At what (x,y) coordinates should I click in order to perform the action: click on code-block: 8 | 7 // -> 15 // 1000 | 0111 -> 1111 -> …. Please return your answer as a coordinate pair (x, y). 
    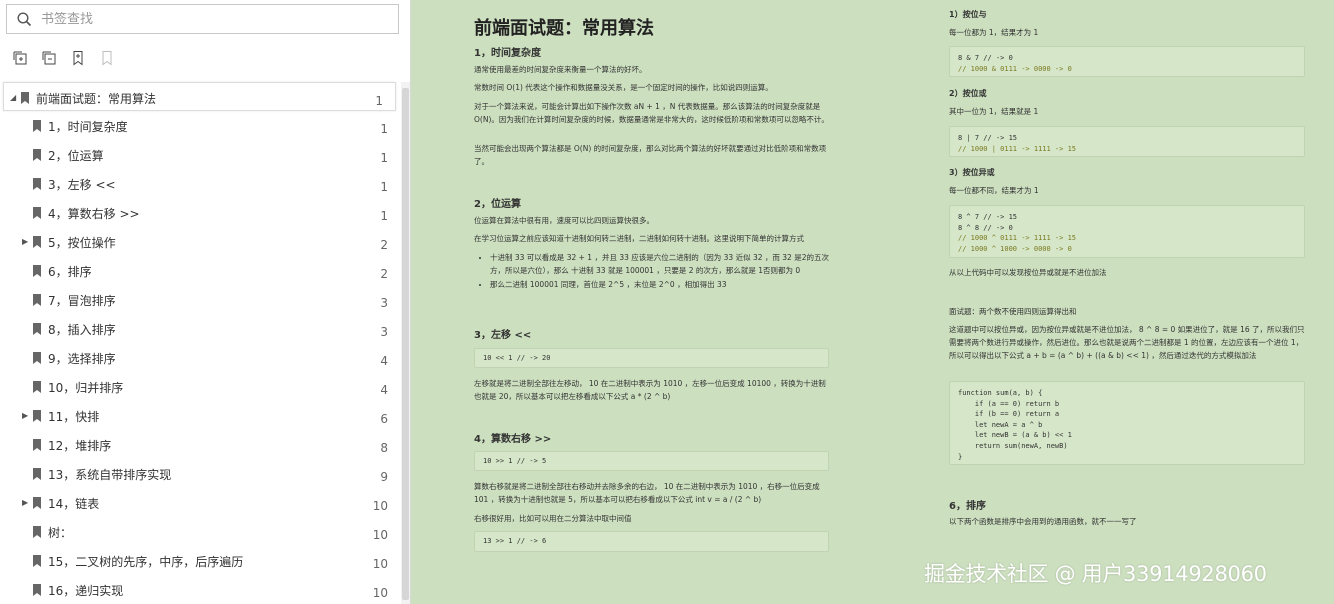
    Looking at the image, I should click on (1127, 141).